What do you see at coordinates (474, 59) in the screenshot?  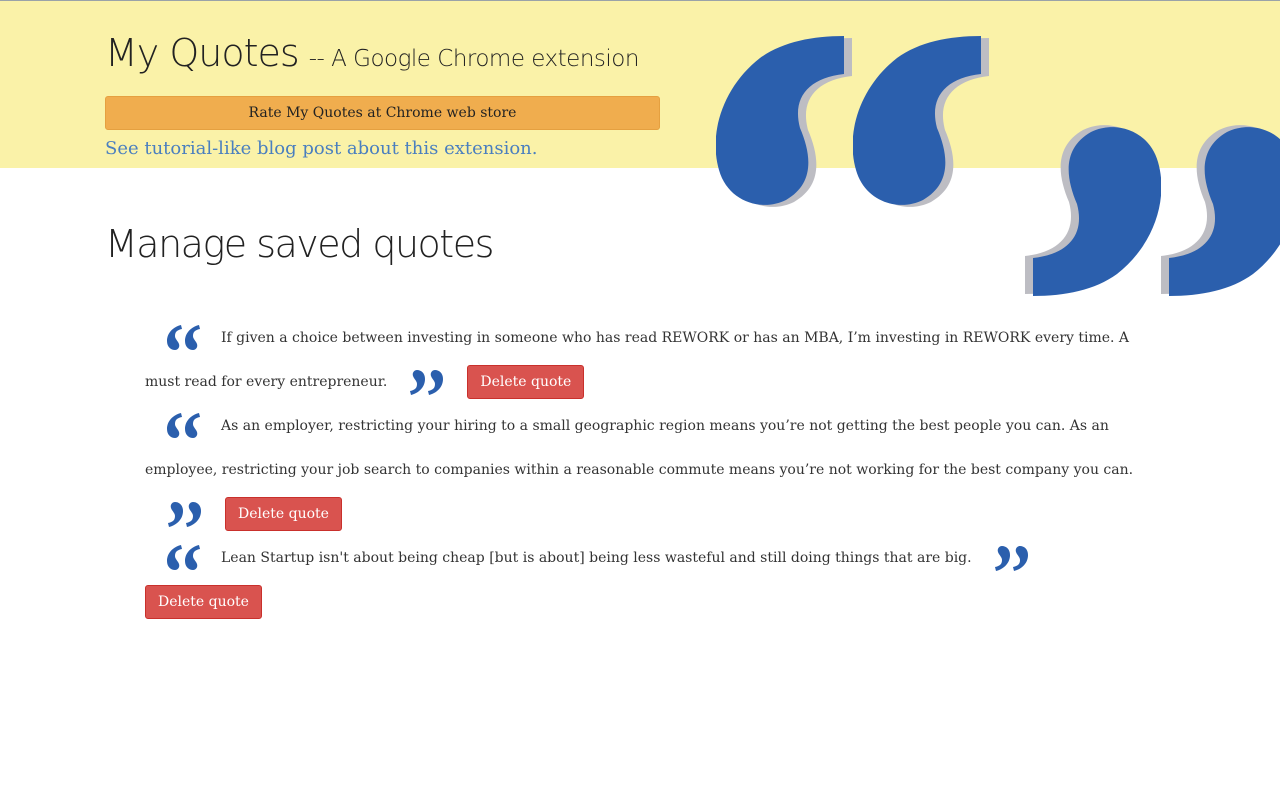 I see `site-subtitle: -- A Google Chrome extension` at bounding box center [474, 59].